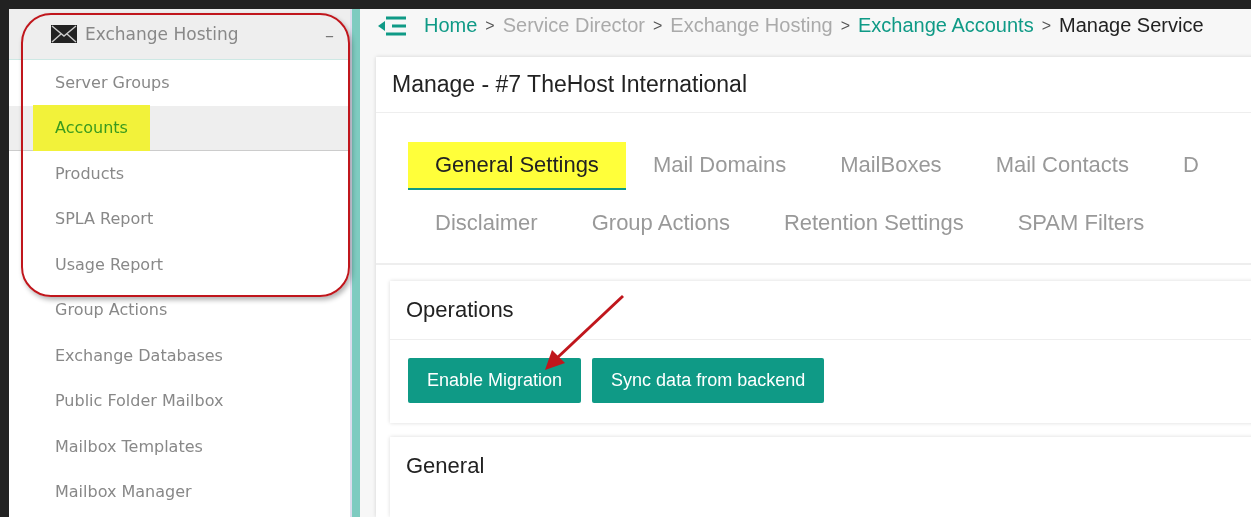 This screenshot has width=1251, height=517. Describe the element at coordinates (139, 355) in the screenshot. I see `sidebar-item: Exchange Databases` at that location.